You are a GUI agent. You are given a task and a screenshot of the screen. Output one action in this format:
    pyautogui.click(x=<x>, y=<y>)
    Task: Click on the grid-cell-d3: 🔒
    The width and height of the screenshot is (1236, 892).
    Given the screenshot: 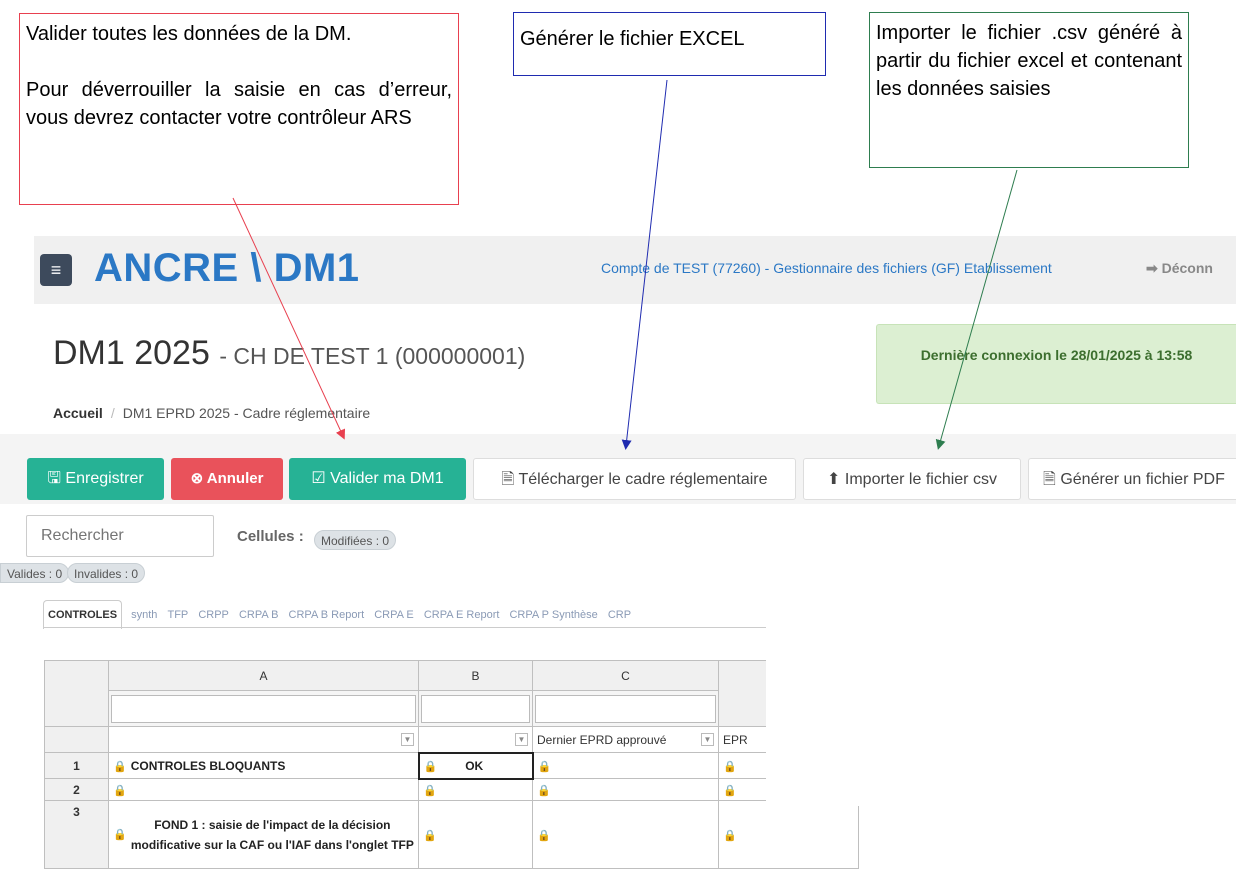 What is the action you would take?
    pyautogui.click(x=788, y=834)
    